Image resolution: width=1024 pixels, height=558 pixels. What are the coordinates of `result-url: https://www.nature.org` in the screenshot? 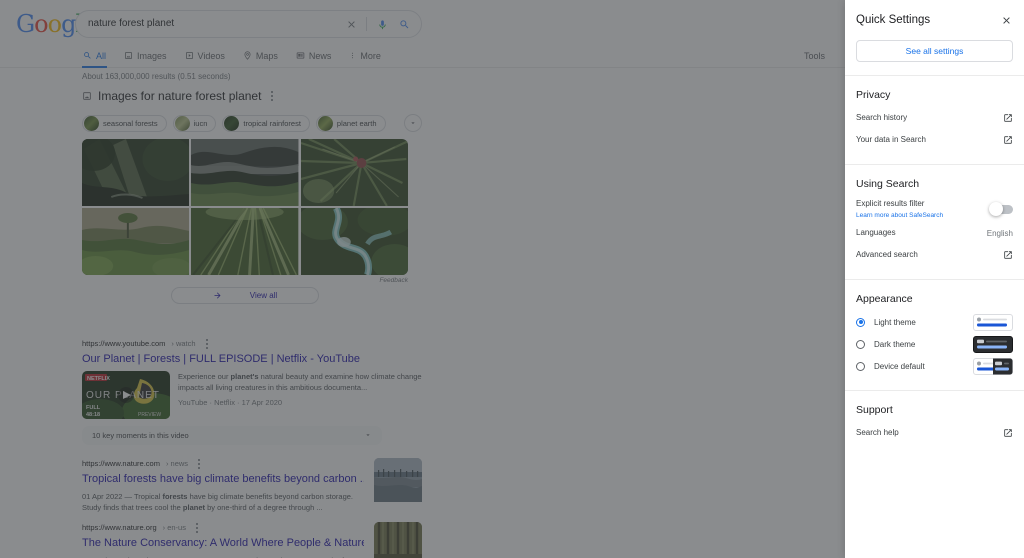 It's located at (119, 527).